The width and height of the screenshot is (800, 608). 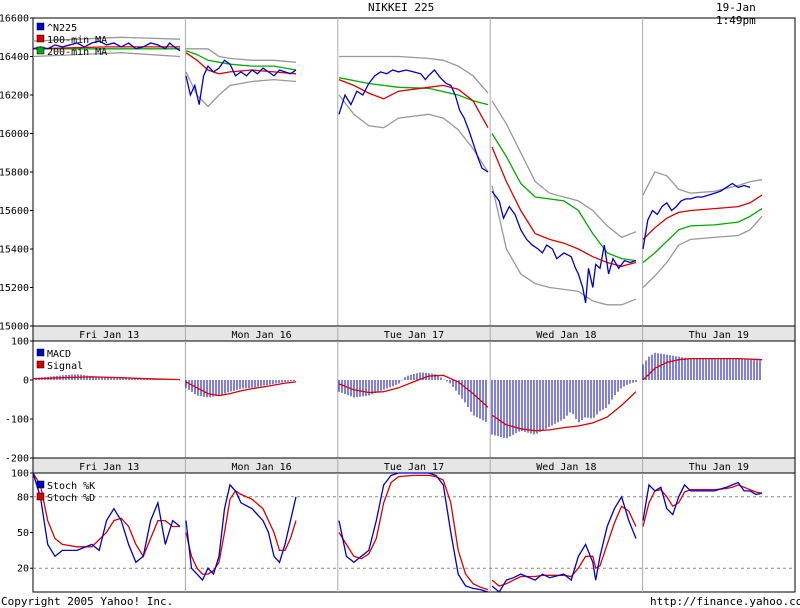 What do you see at coordinates (14, 173) in the screenshot?
I see `price-axis-tick-label: 15800` at bounding box center [14, 173].